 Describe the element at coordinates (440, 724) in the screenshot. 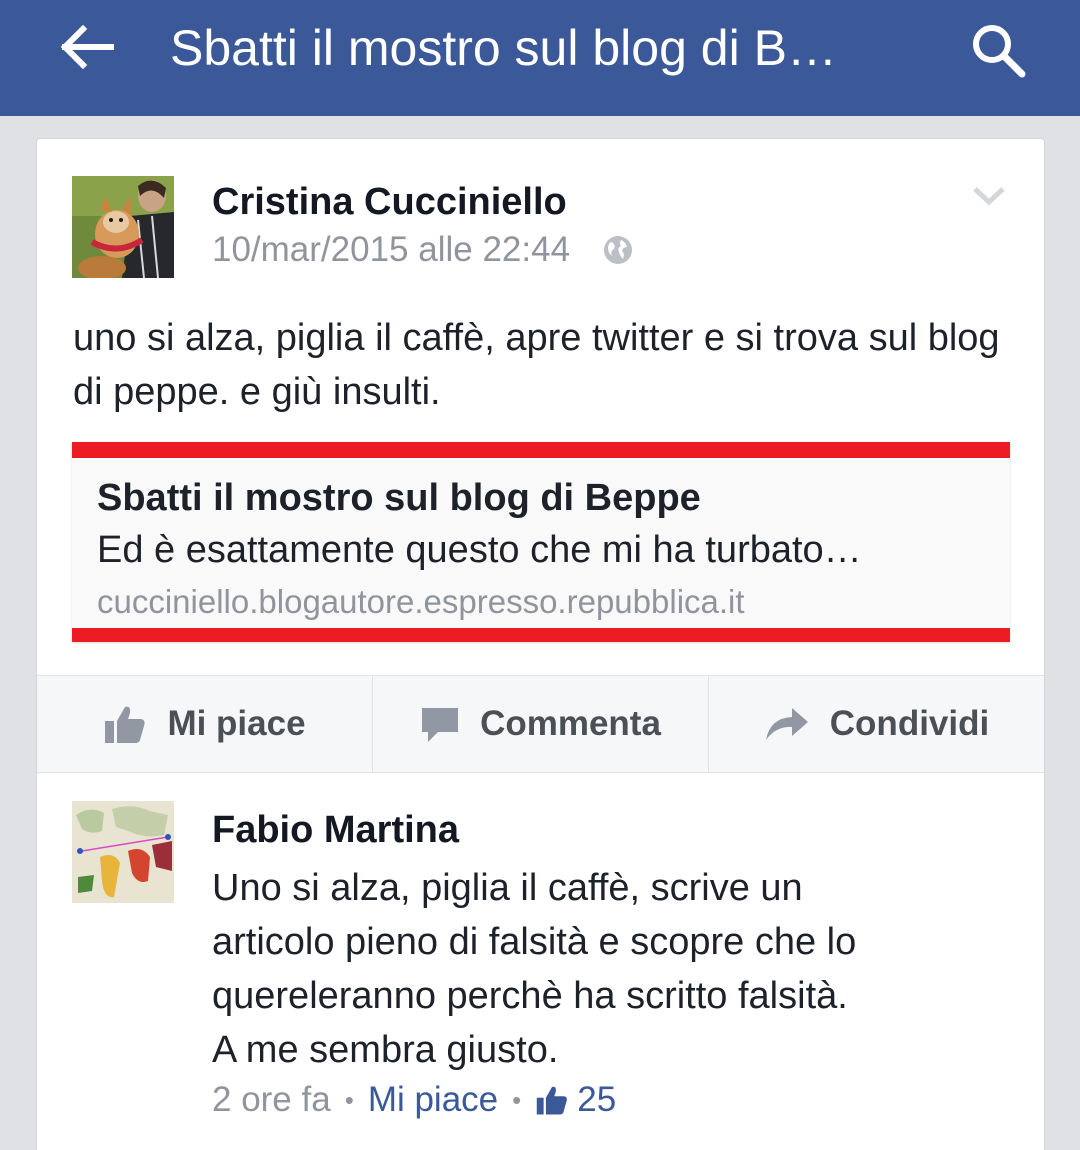

I see `comment-bubble-icon` at that location.